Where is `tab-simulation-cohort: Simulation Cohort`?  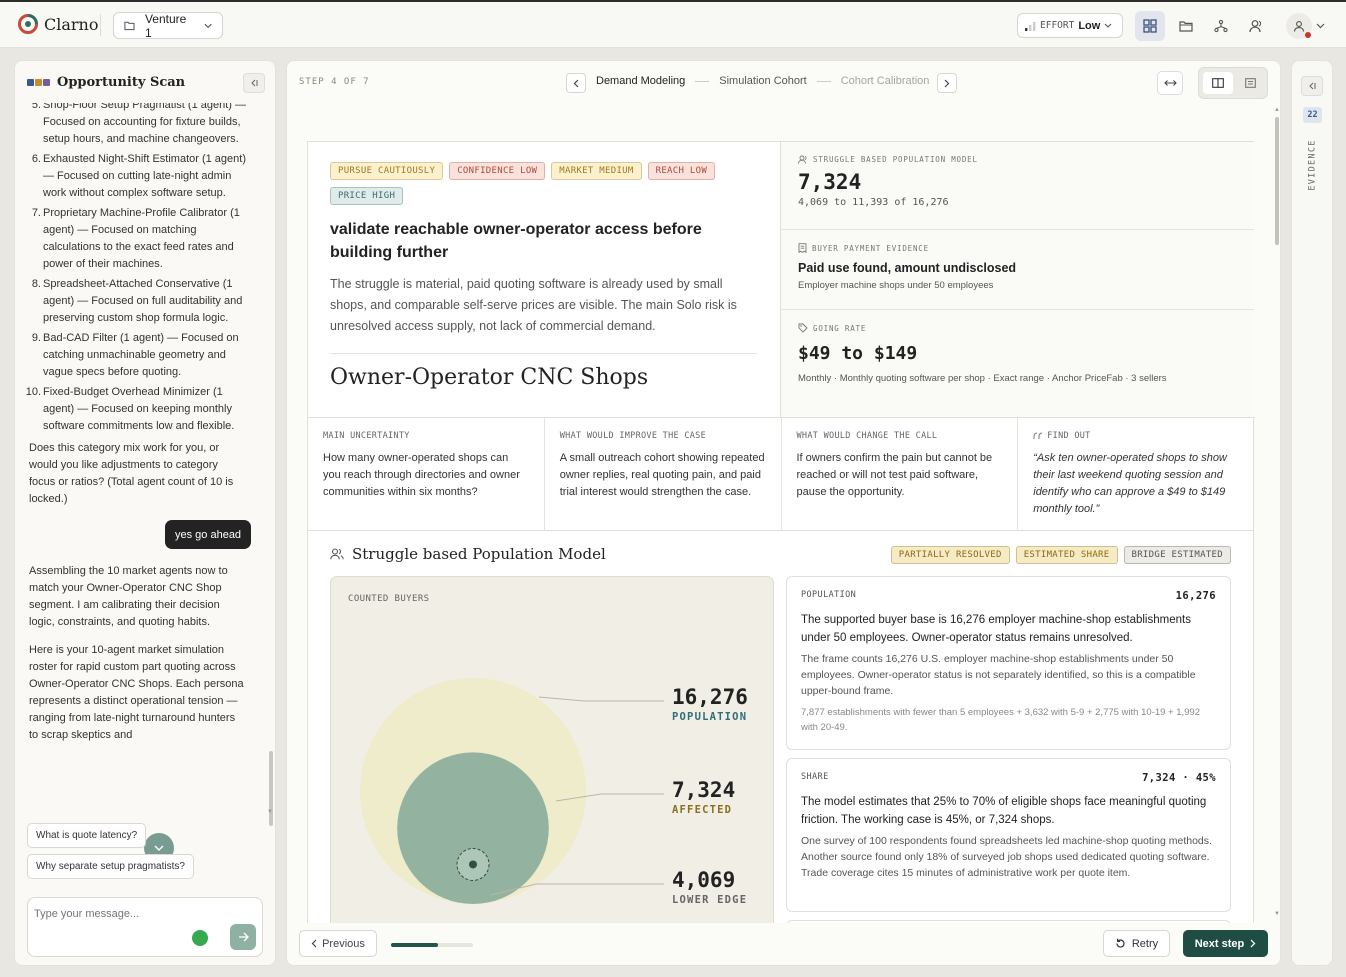
tab-simulation-cohort: Simulation Cohort is located at coordinates (762, 81).